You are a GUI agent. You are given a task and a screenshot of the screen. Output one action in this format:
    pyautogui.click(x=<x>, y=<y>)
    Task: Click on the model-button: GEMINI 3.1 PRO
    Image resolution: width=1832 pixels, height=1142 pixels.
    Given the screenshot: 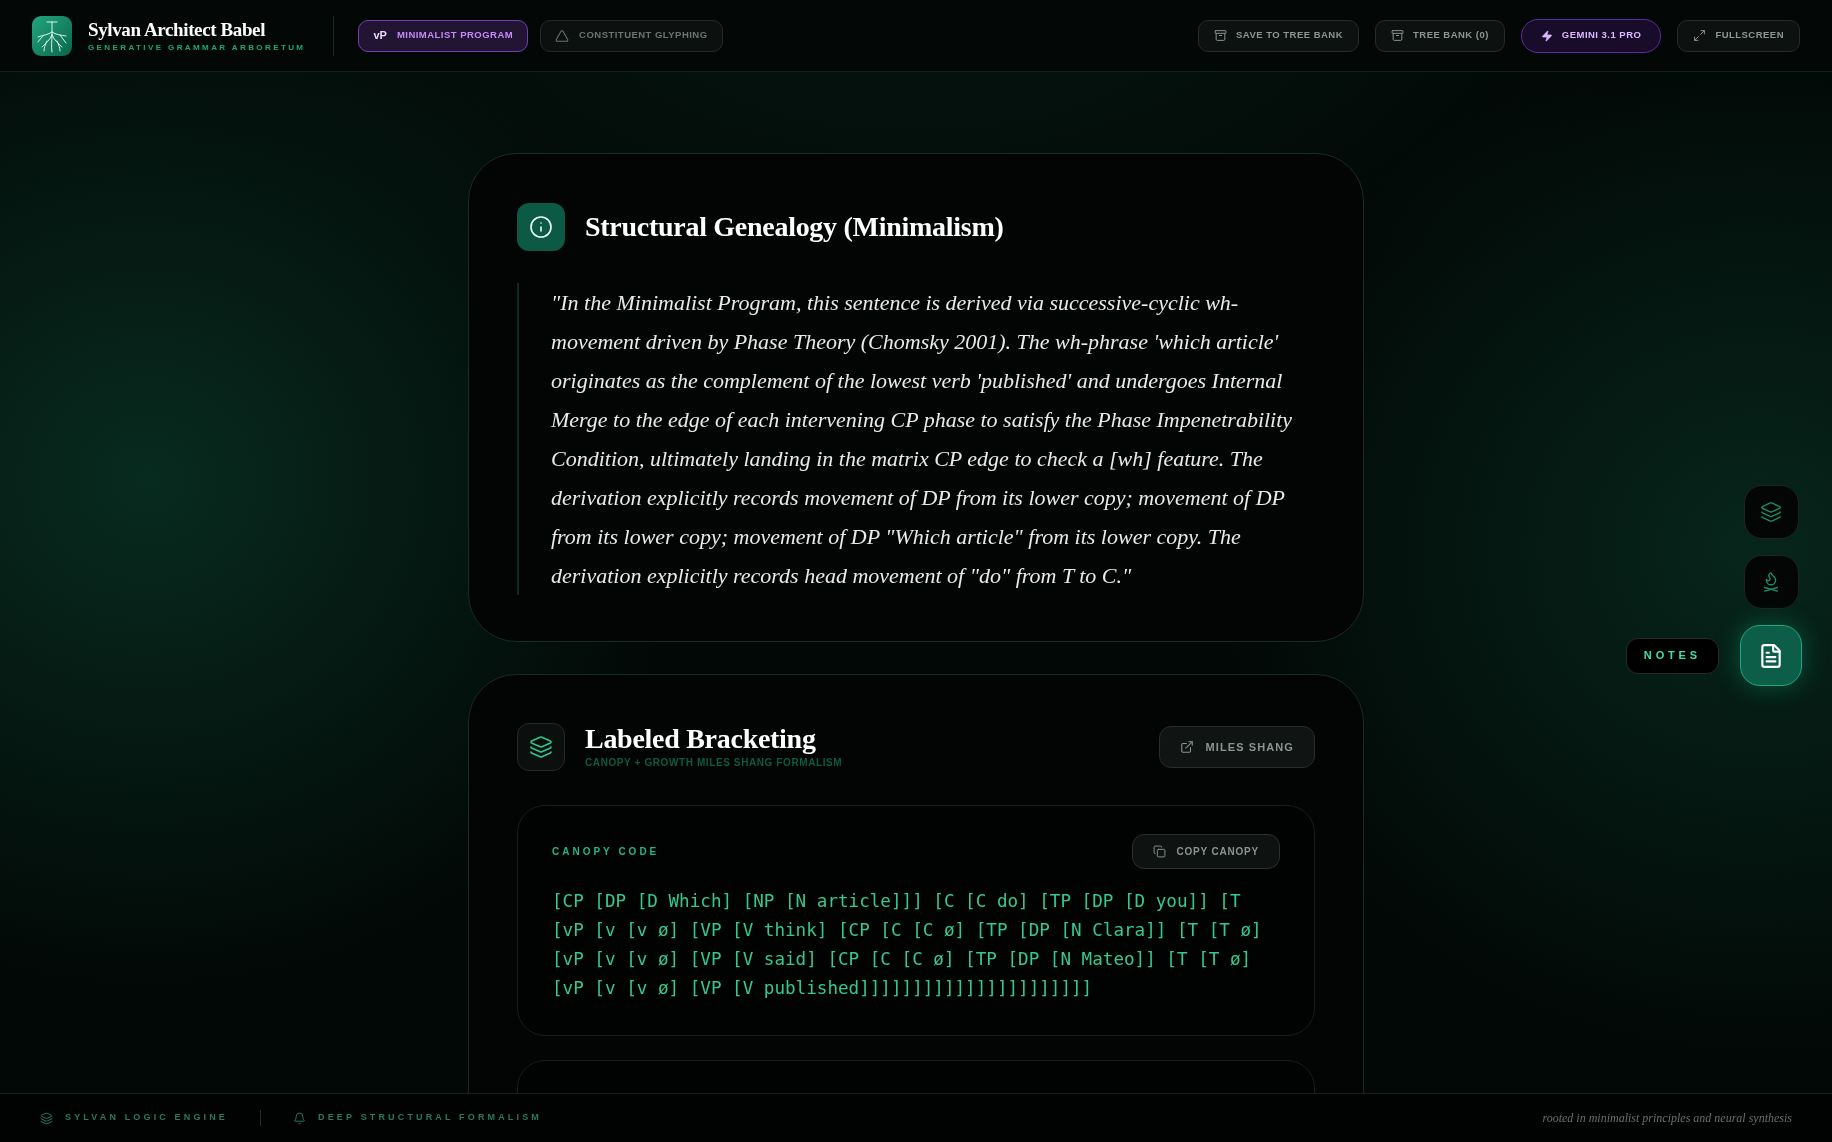 What is the action you would take?
    pyautogui.click(x=1591, y=35)
    